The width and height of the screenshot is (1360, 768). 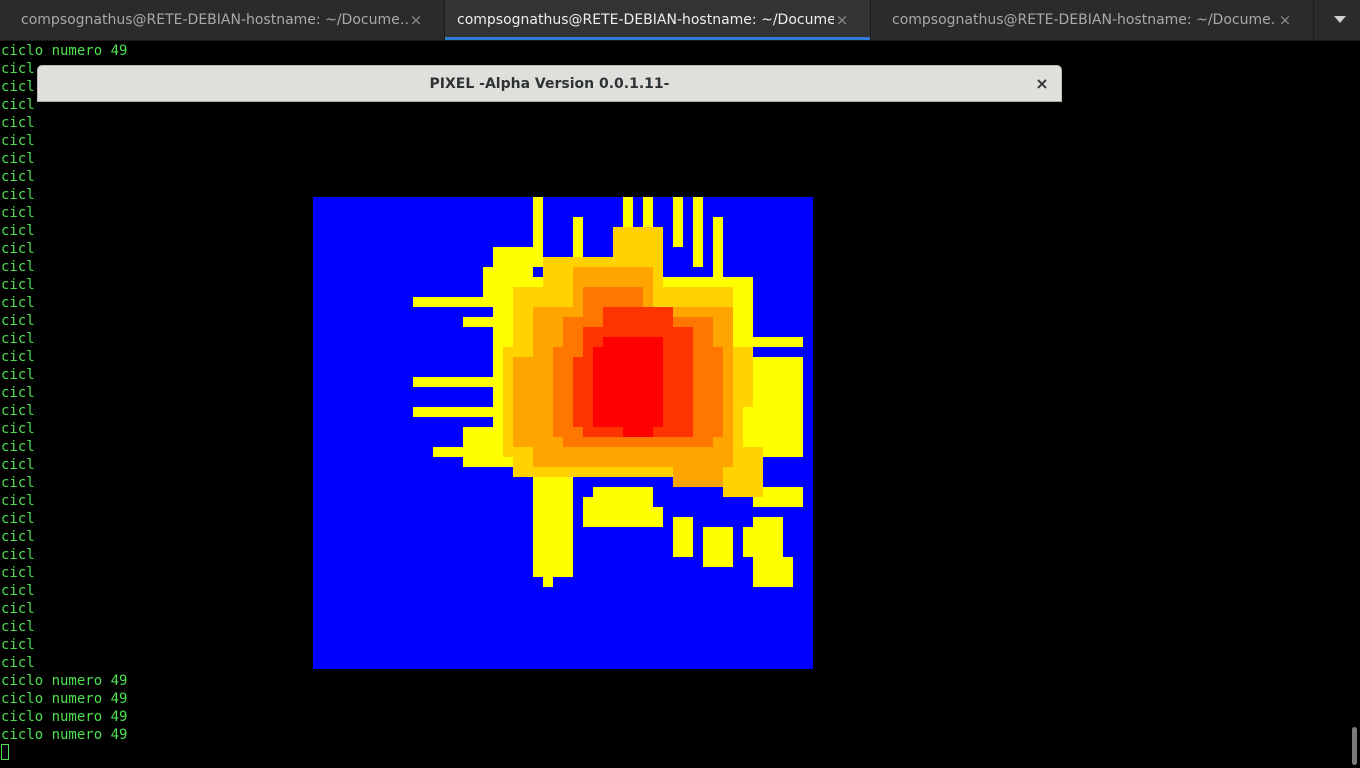 I want to click on pixel-window-titlebar: PIXEL -Alpha Version 0.0.1.11- ×, so click(x=549, y=83).